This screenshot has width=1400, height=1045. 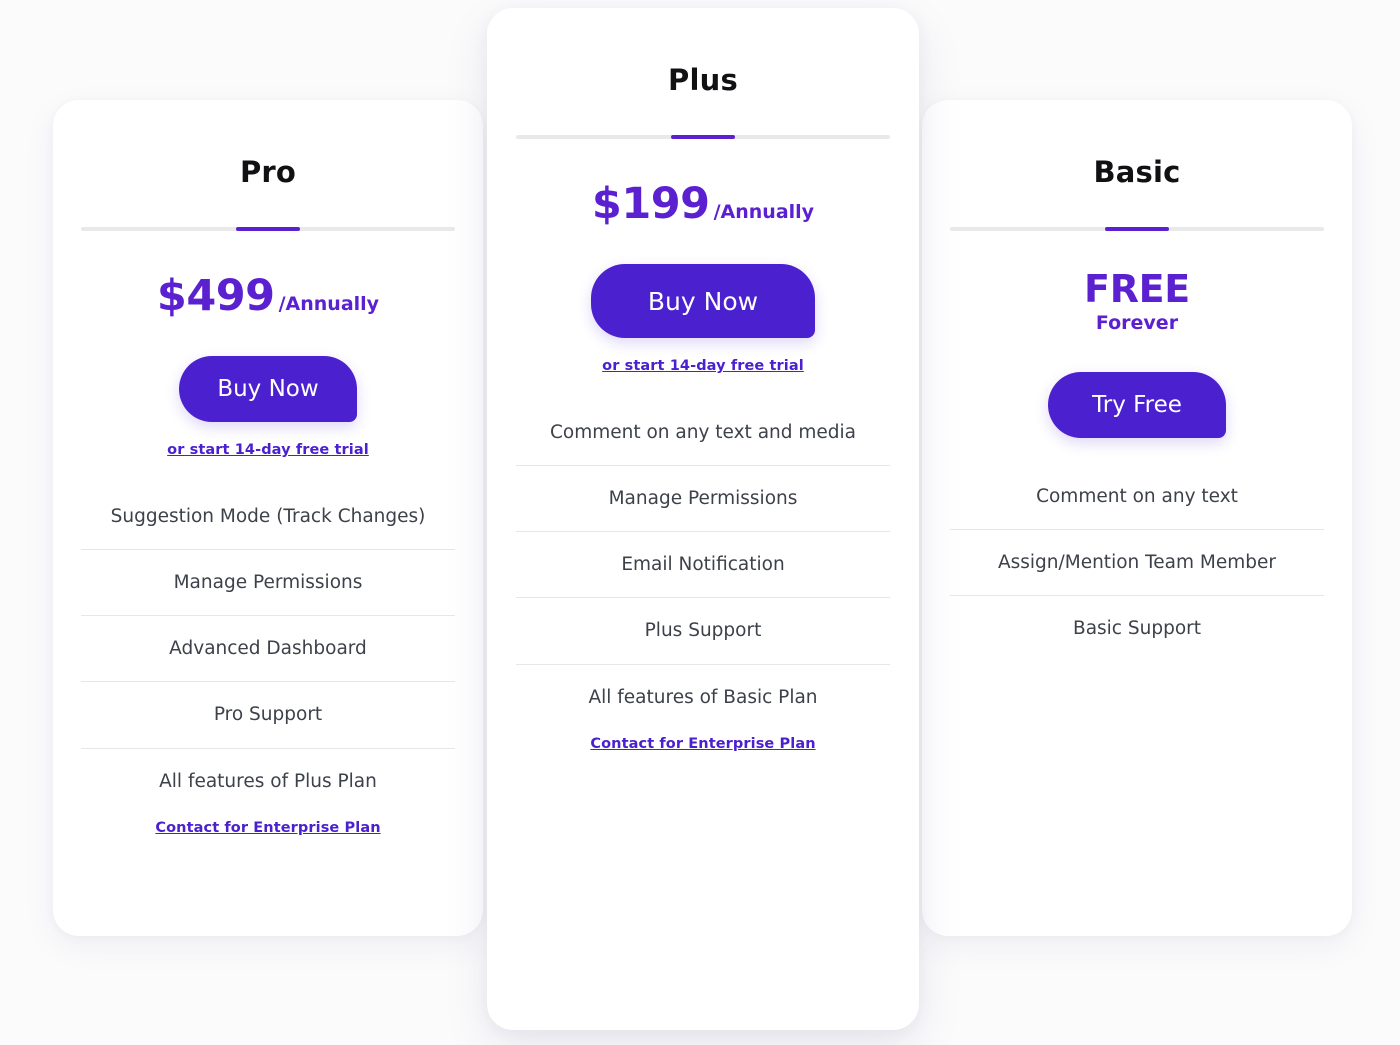 I want to click on buy-now-button-plus: Buy Now, so click(x=703, y=301).